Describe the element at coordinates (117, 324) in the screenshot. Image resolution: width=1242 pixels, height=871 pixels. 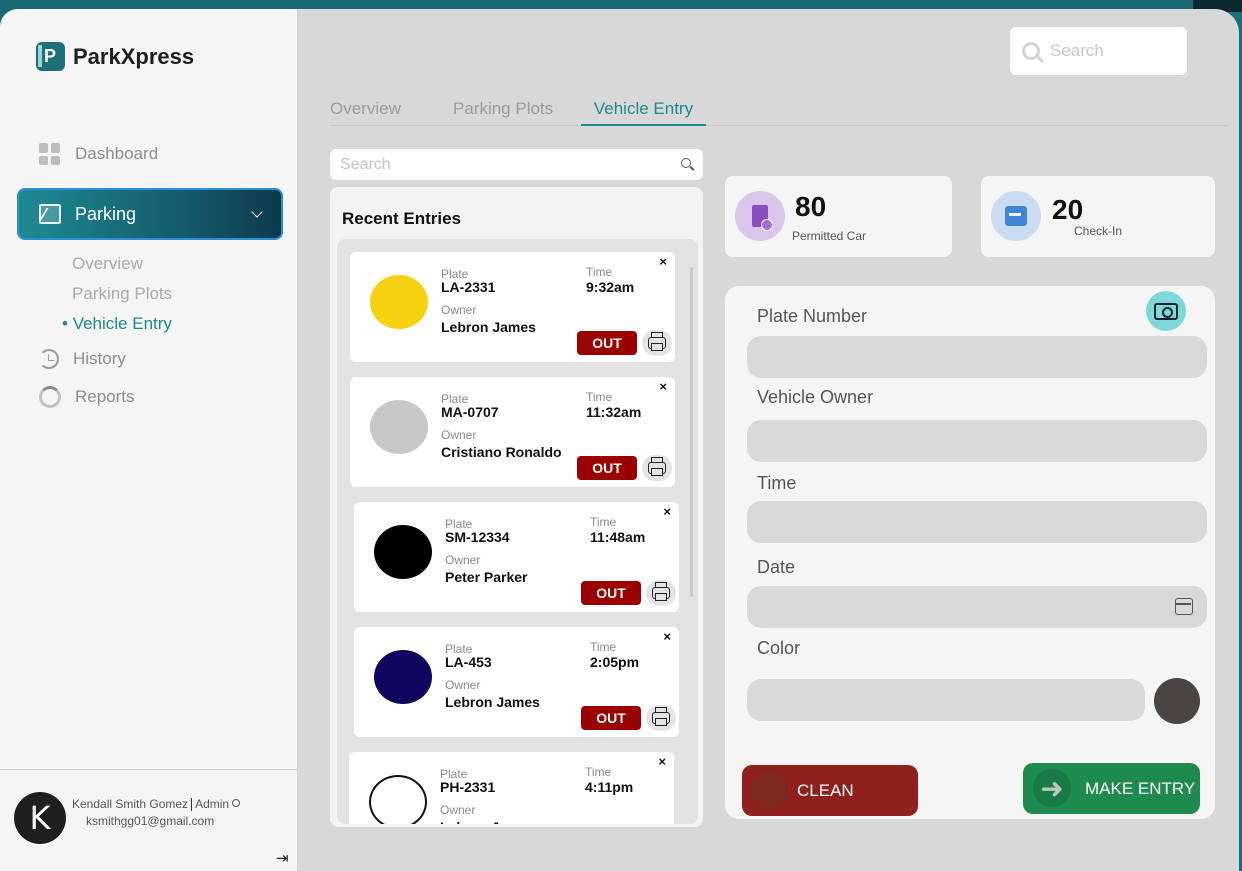
I see `sidebar-subitem-vehicle-entry: • Vehicle Entry` at that location.